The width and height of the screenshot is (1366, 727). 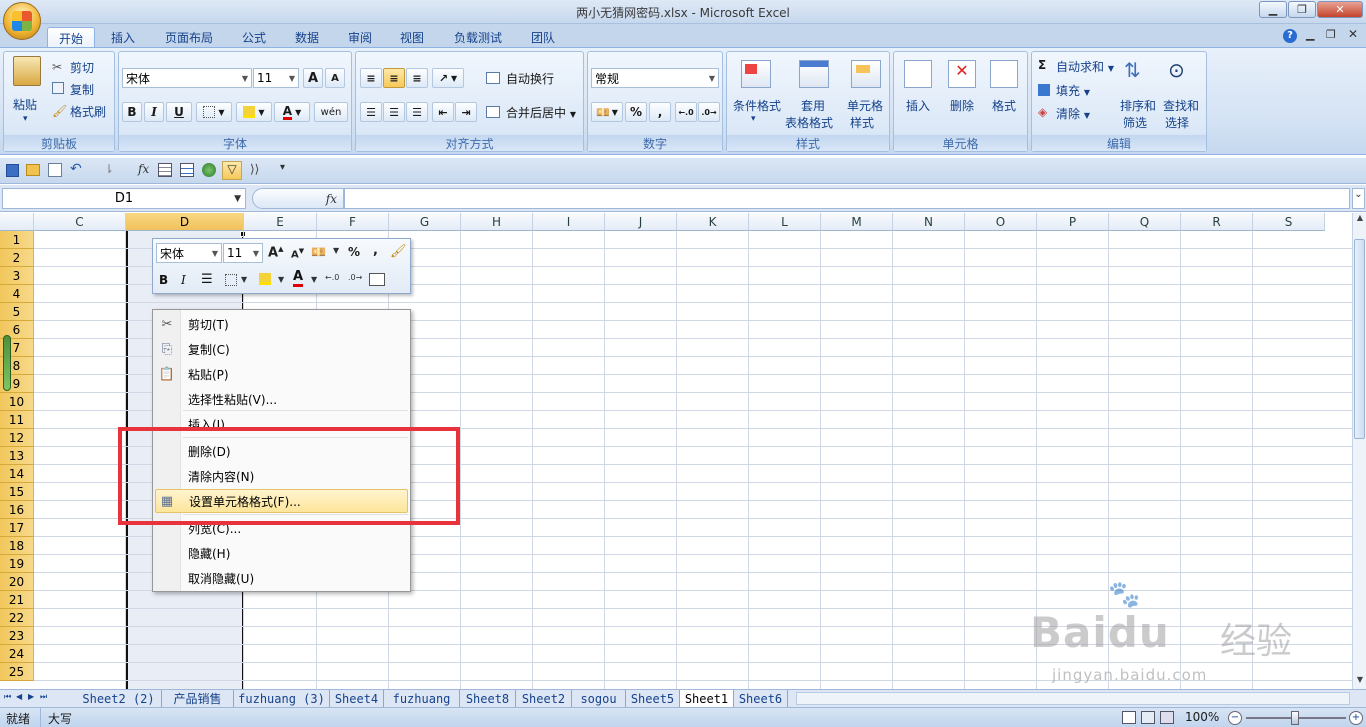 What do you see at coordinates (17, 294) in the screenshot?
I see `row-header: 4` at bounding box center [17, 294].